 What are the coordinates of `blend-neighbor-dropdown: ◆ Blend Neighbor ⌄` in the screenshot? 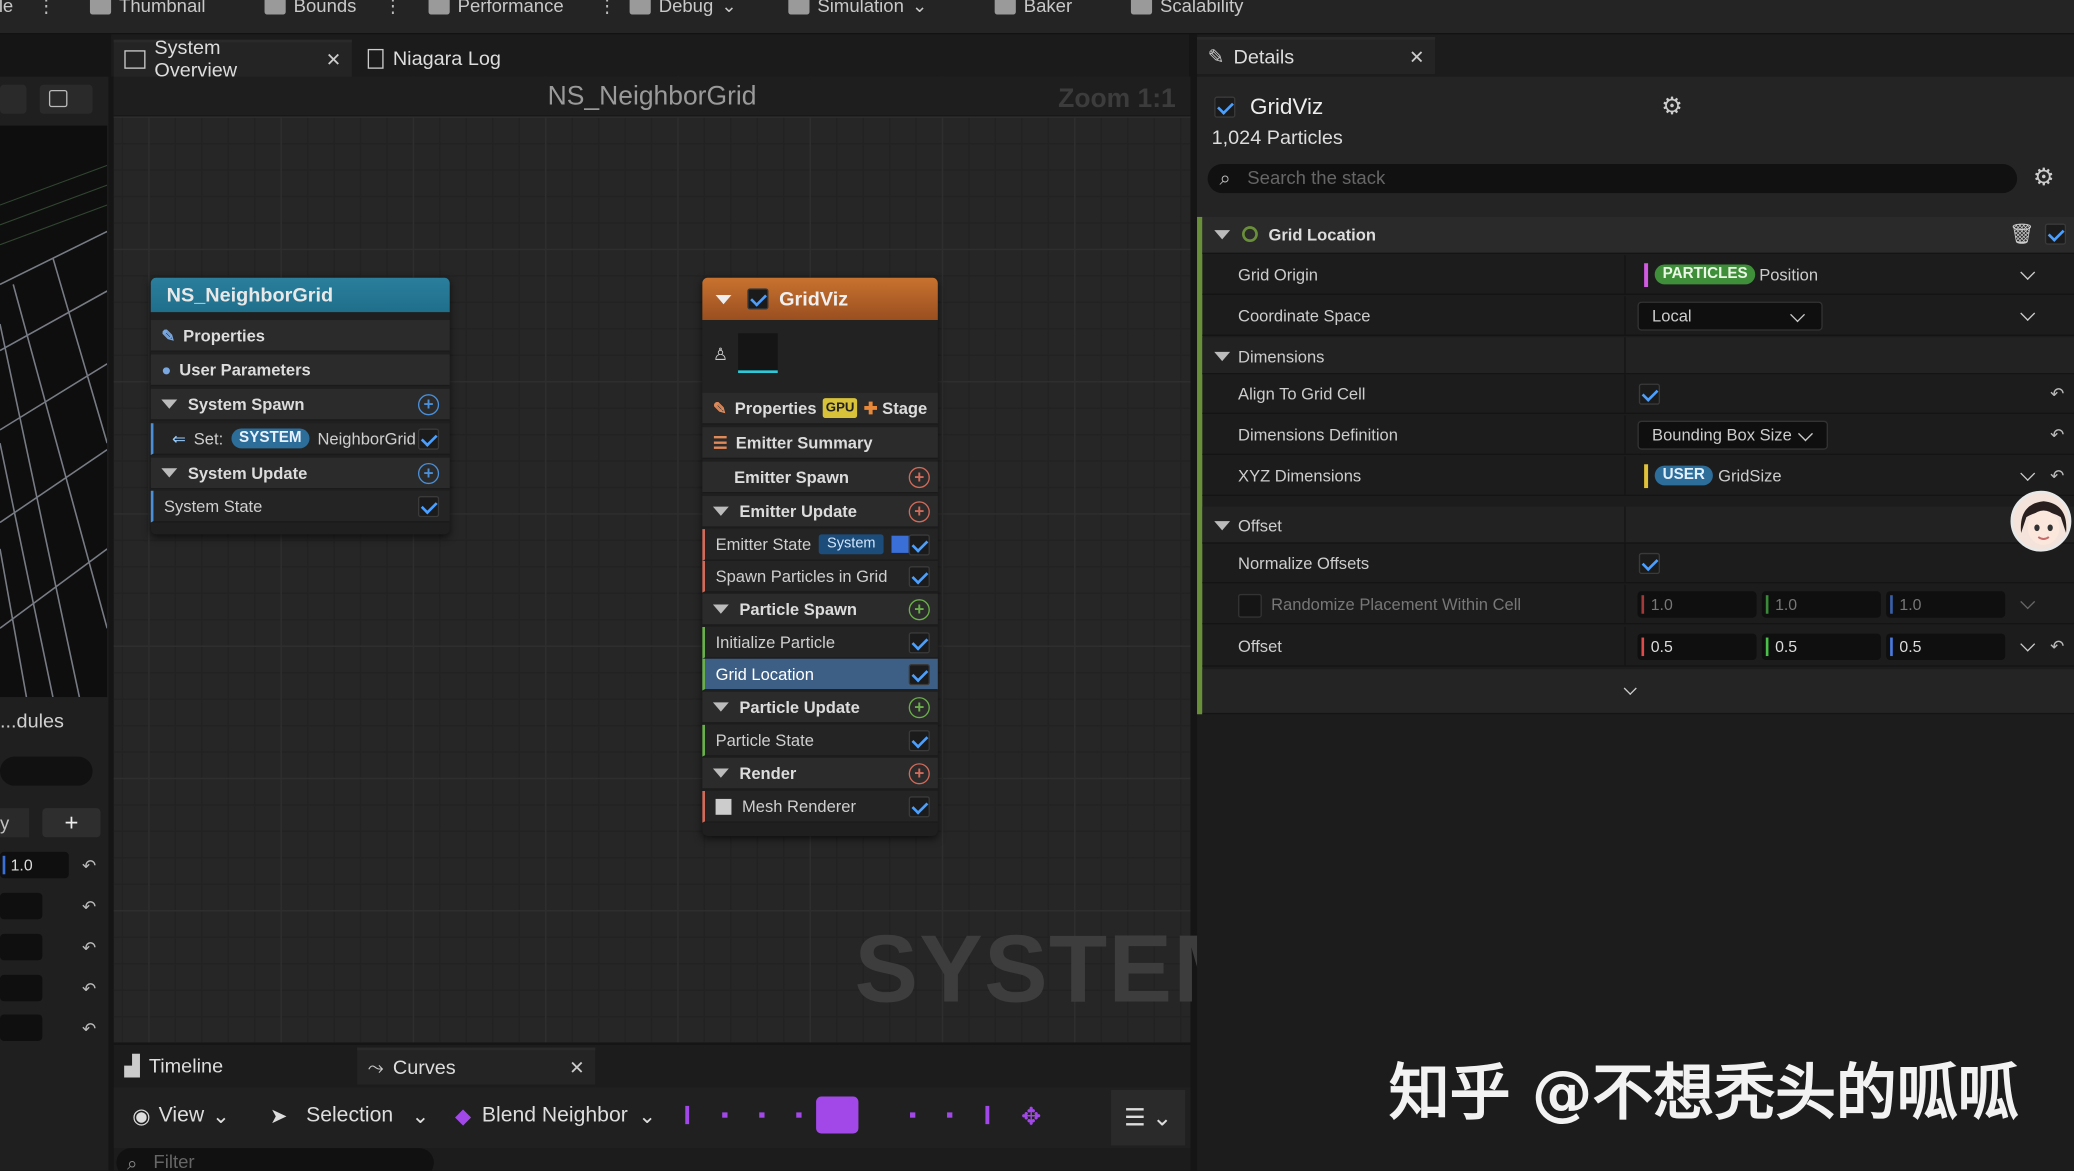 It's located at (555, 1116).